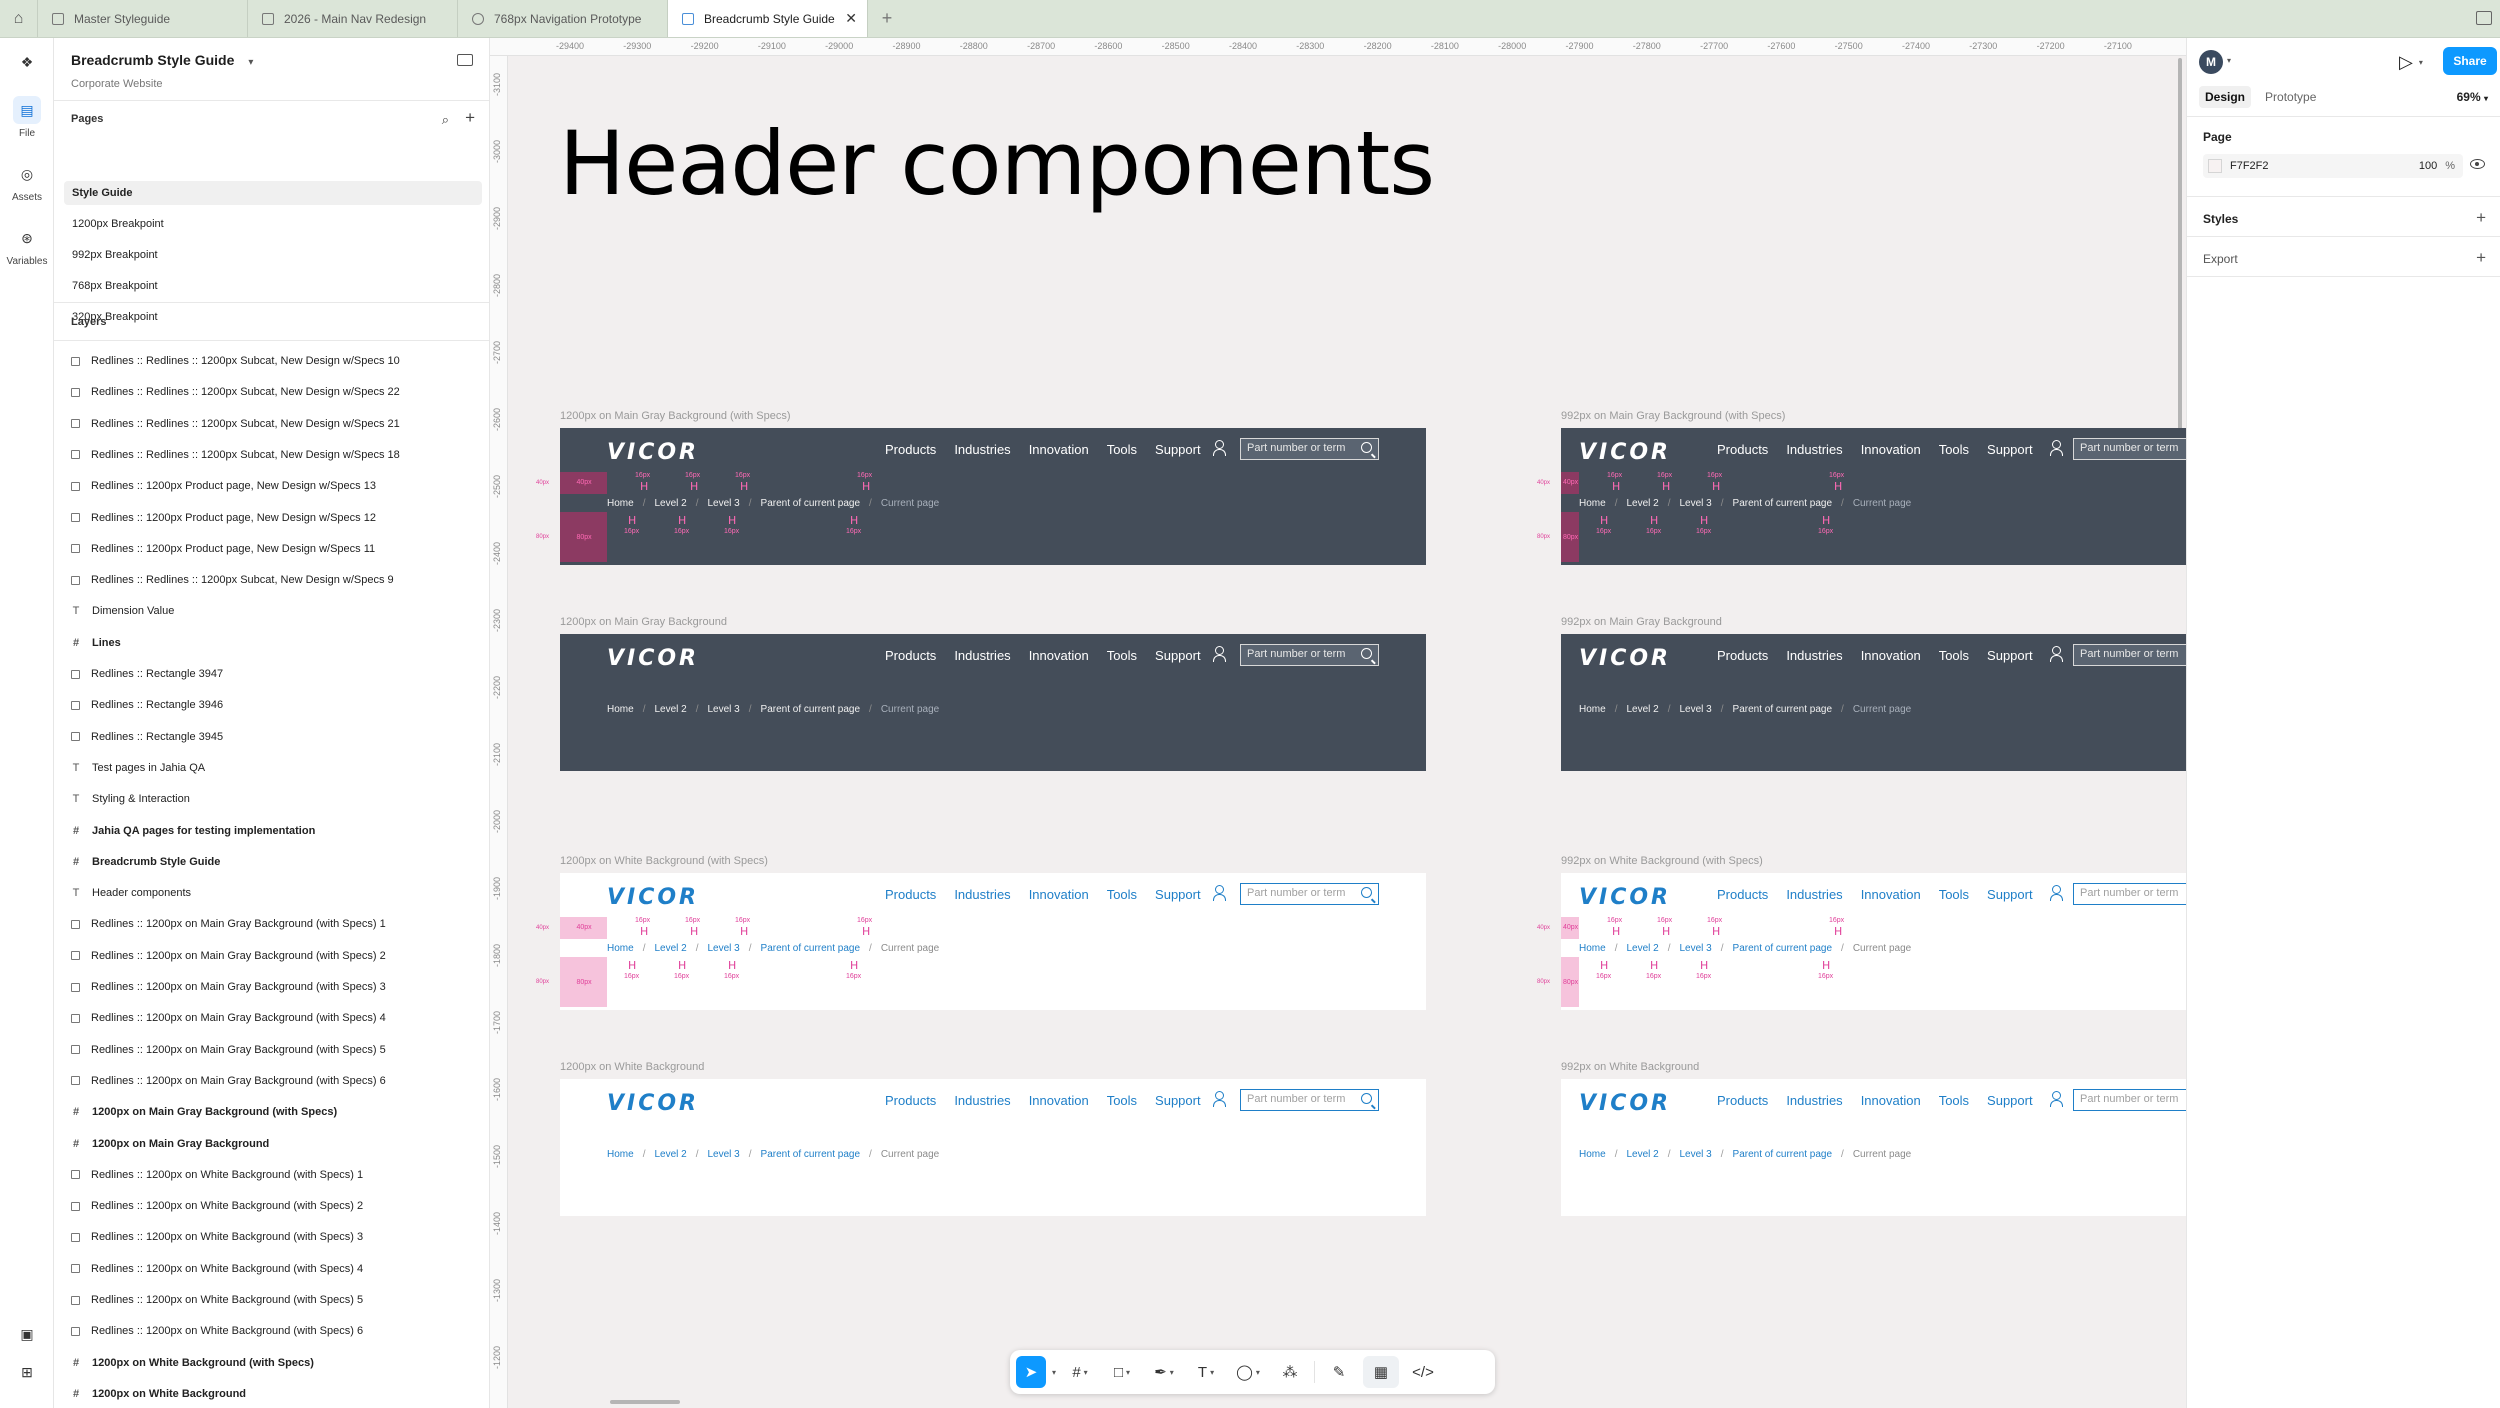  What do you see at coordinates (1164, 1372) in the screenshot?
I see `pen-tool-button: ✒ ▾` at bounding box center [1164, 1372].